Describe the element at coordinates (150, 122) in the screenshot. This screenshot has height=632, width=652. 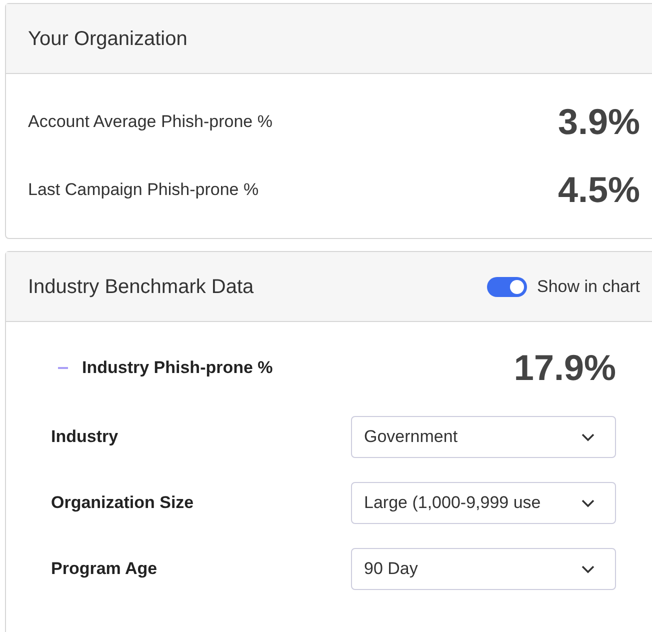
I see `metric-label: Account Average Phish-prone %` at that location.